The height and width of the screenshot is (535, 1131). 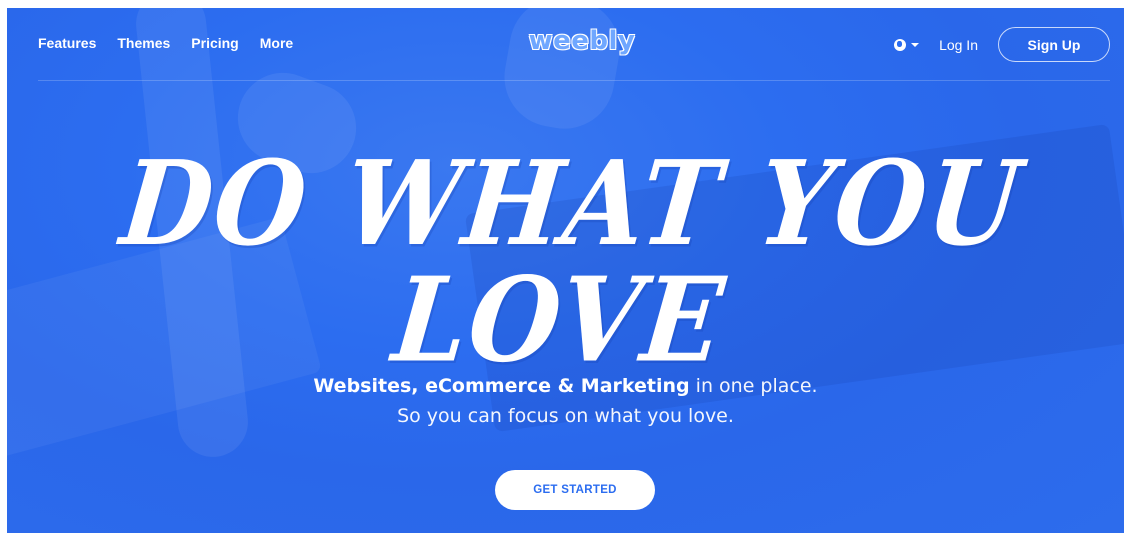 I want to click on login-link: Log In, so click(x=958, y=45).